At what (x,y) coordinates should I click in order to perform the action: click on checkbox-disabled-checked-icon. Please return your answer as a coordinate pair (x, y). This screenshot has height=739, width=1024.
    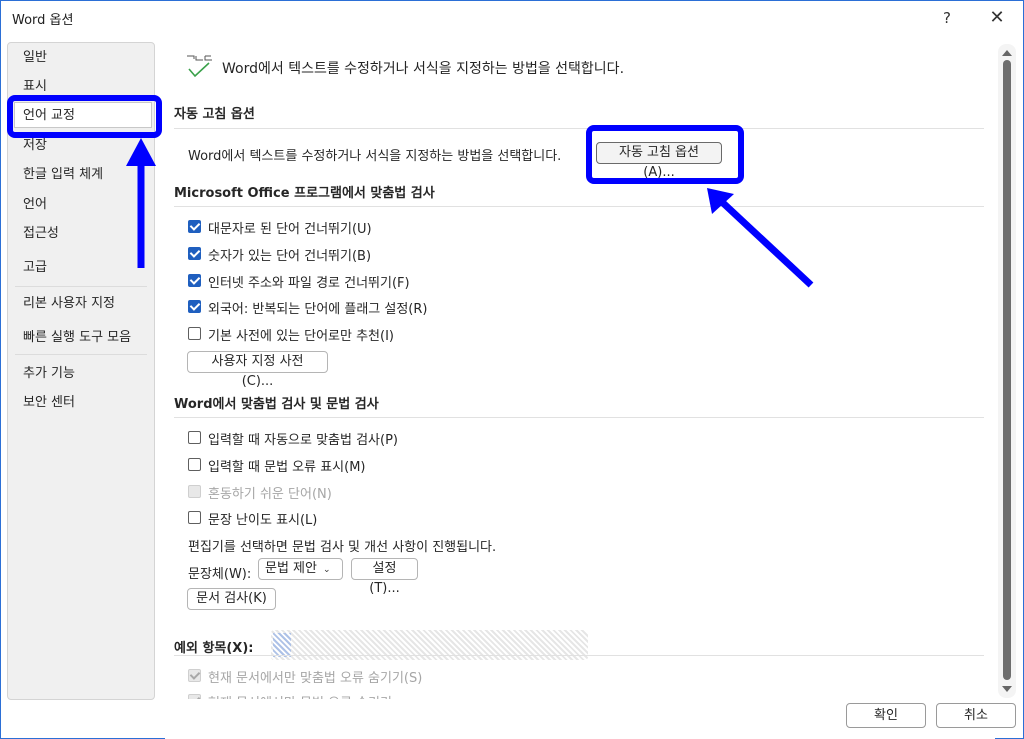
    Looking at the image, I should click on (194, 675).